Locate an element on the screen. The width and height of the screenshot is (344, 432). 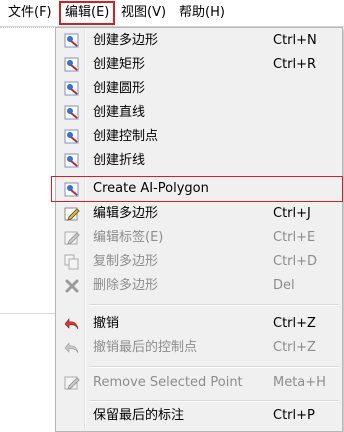
edit-icon is located at coordinates (72, 214).